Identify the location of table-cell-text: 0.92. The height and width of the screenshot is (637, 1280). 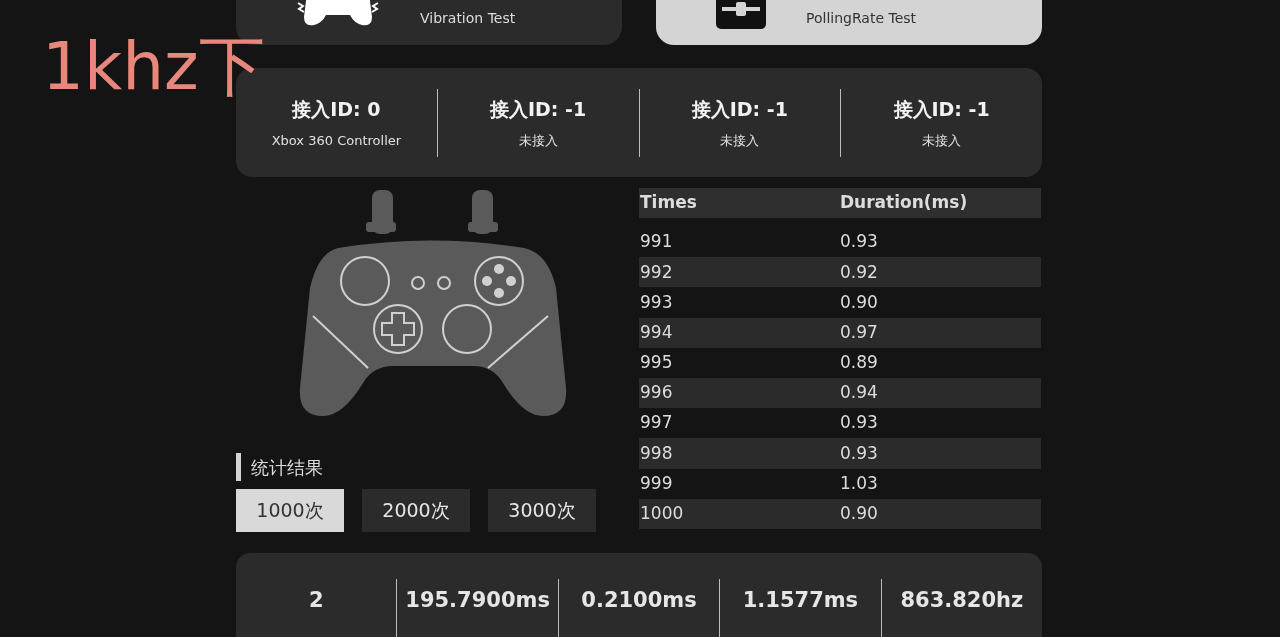
(859, 272).